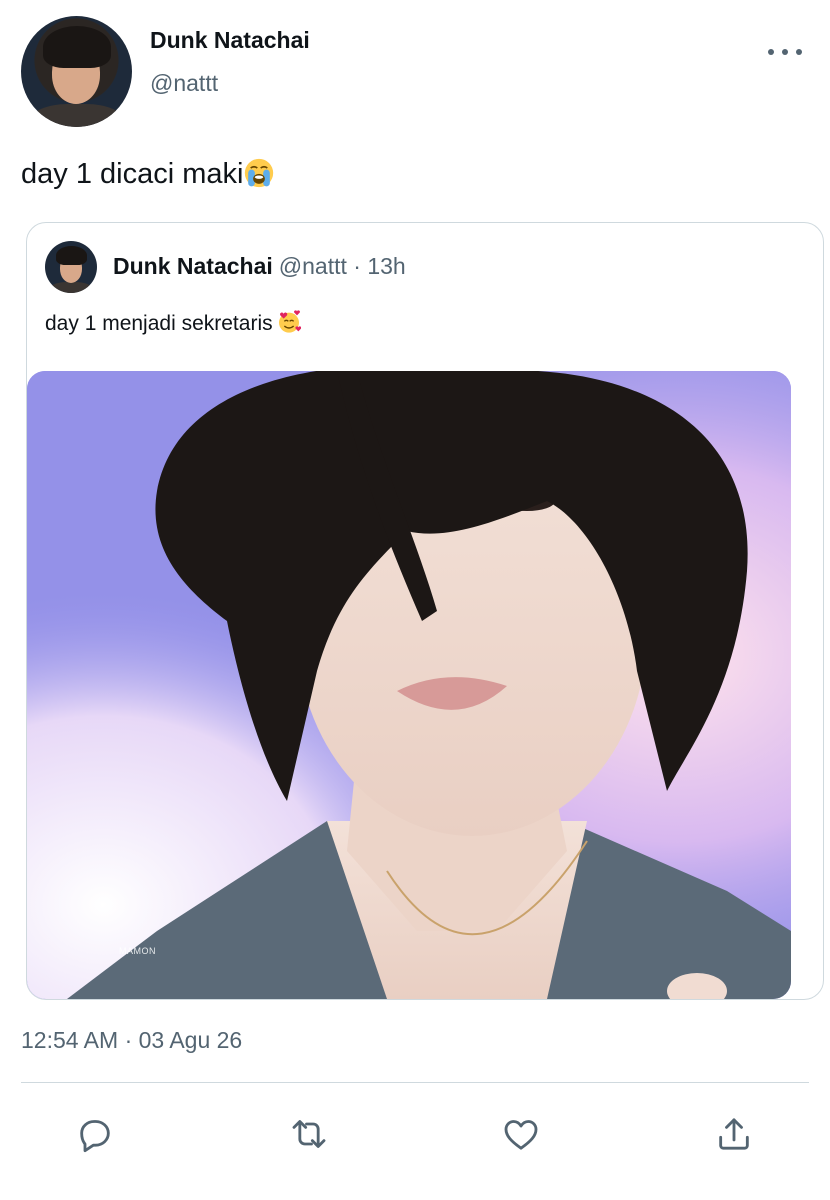 The image size is (830, 1200). Describe the element at coordinates (230, 40) in the screenshot. I see `author-display-name: Dunk Natachai` at that location.